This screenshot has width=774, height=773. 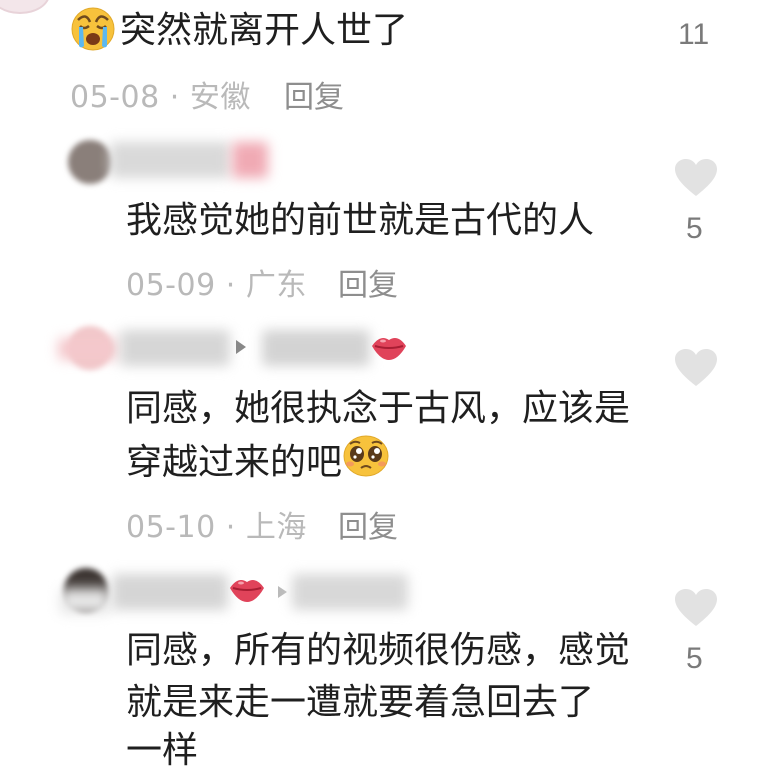 What do you see at coordinates (171, 285) in the screenshot?
I see `comment-date: 05-09` at bounding box center [171, 285].